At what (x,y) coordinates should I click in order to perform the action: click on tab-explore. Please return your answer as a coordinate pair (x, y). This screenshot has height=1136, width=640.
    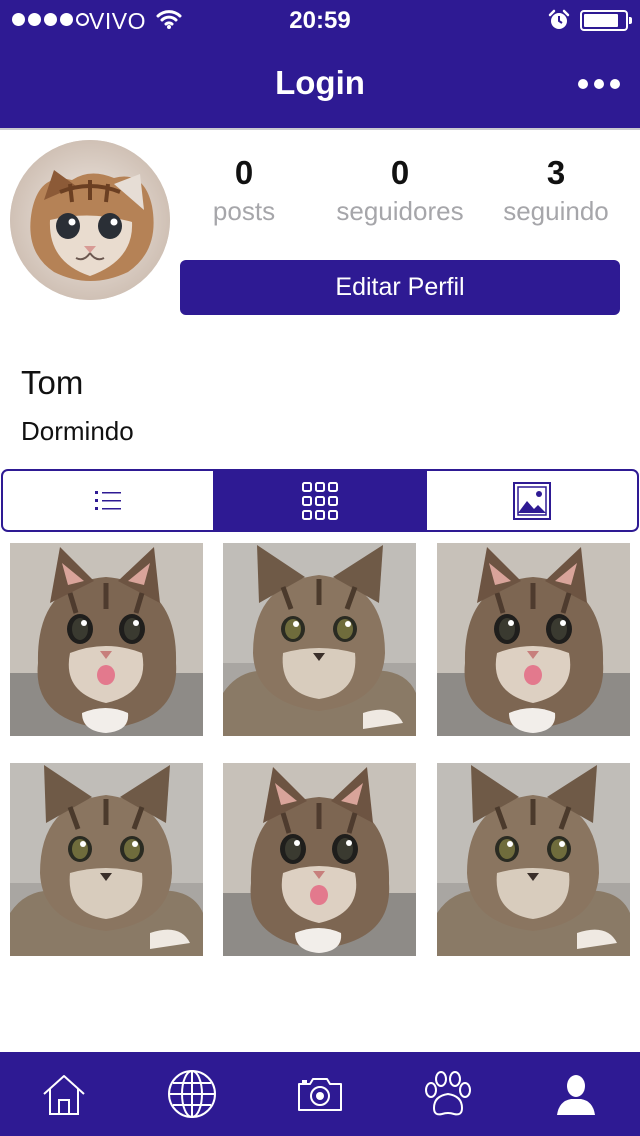
    Looking at the image, I should click on (192, 1094).